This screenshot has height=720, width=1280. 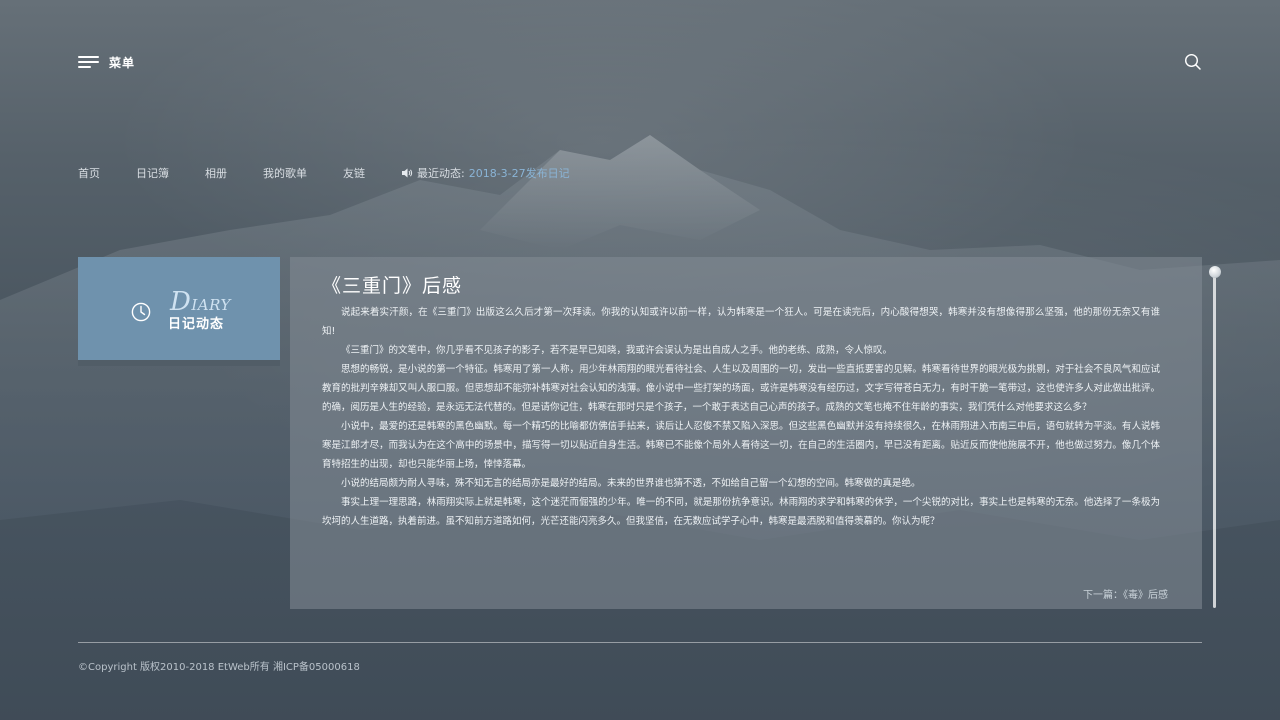 I want to click on nav-item-album: 相册, so click(x=216, y=173).